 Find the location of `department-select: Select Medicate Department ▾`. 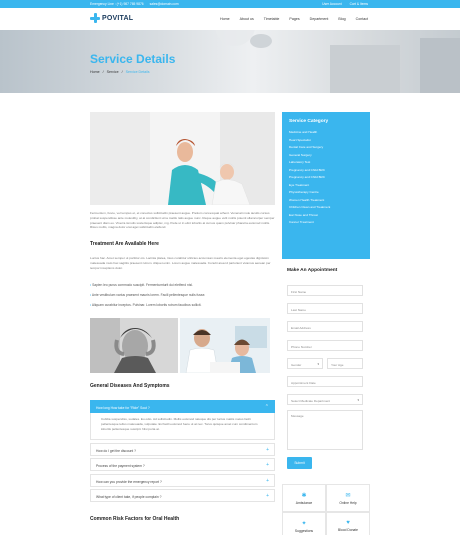

department-select: Select Medicate Department ▾ is located at coordinates (325, 399).